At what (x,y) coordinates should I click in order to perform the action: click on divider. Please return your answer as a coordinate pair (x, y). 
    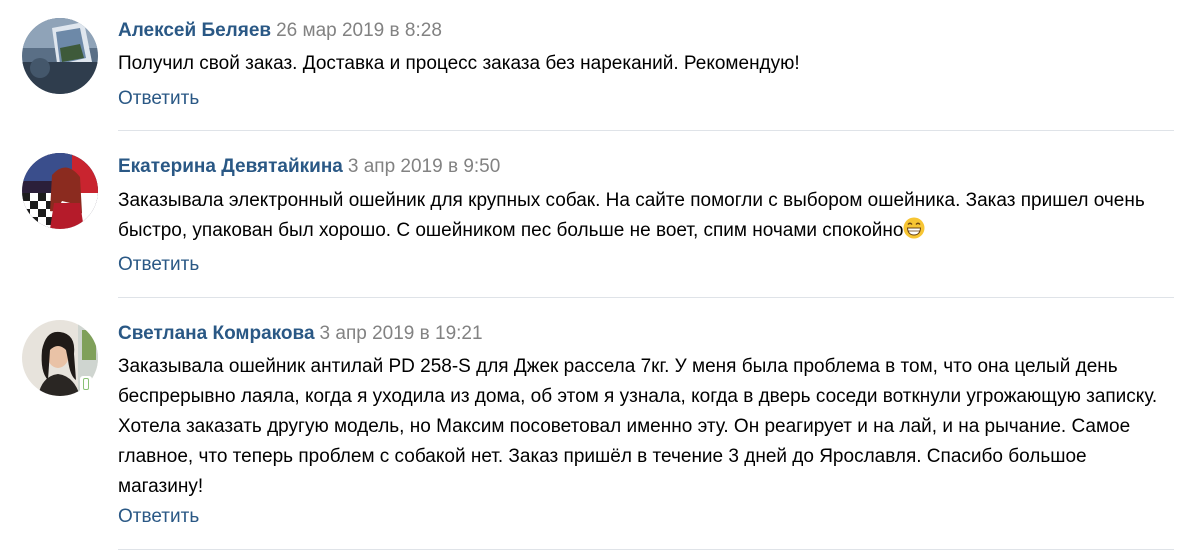
    Looking at the image, I should click on (646, 549).